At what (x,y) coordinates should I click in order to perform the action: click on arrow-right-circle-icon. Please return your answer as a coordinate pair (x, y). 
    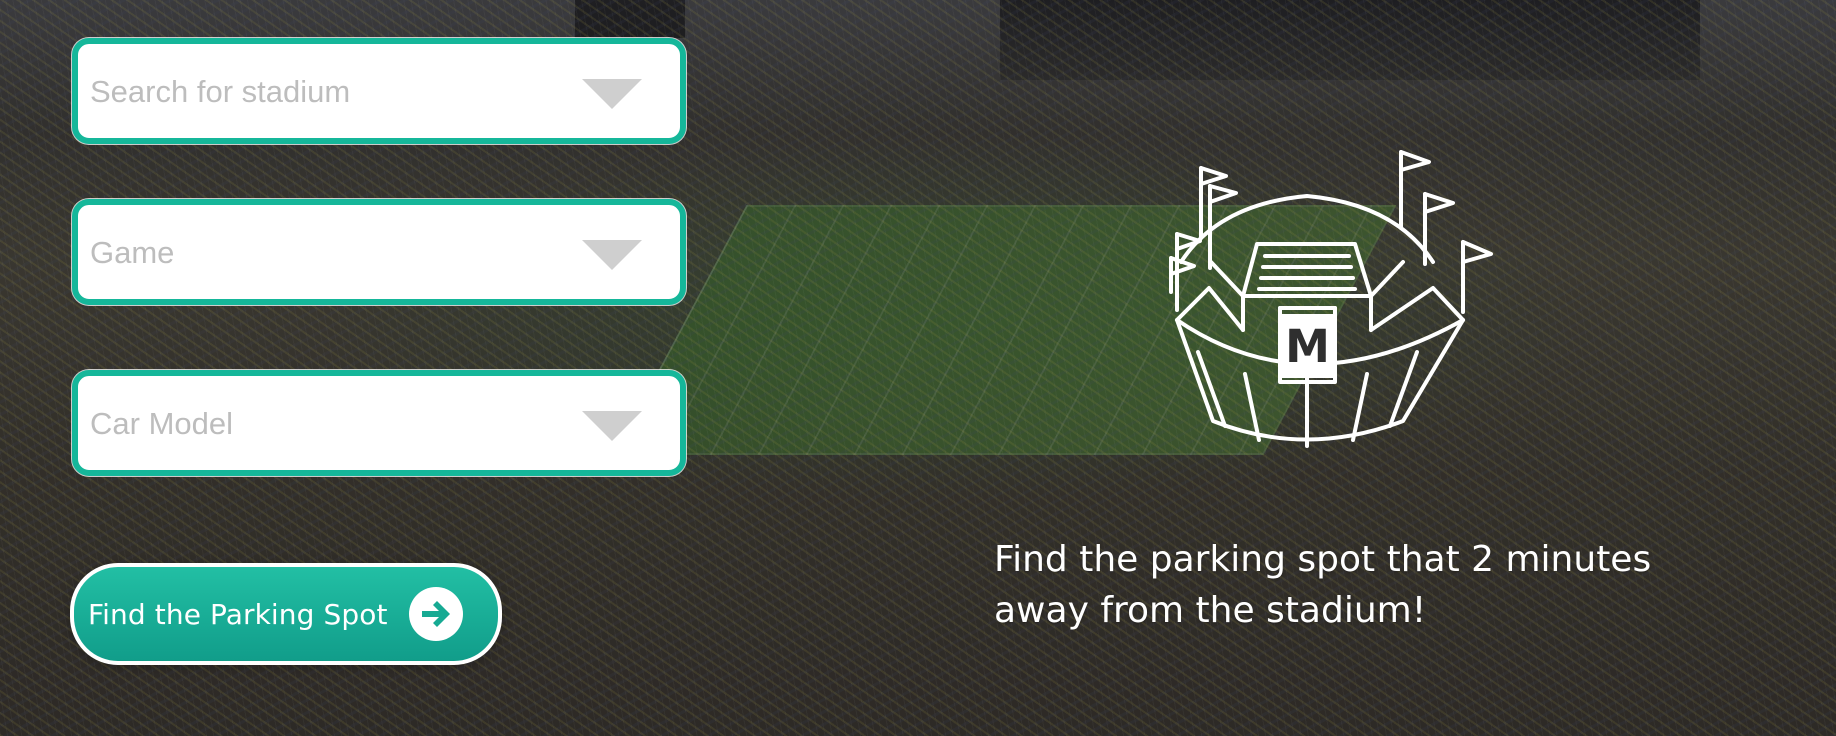
    Looking at the image, I should click on (436, 614).